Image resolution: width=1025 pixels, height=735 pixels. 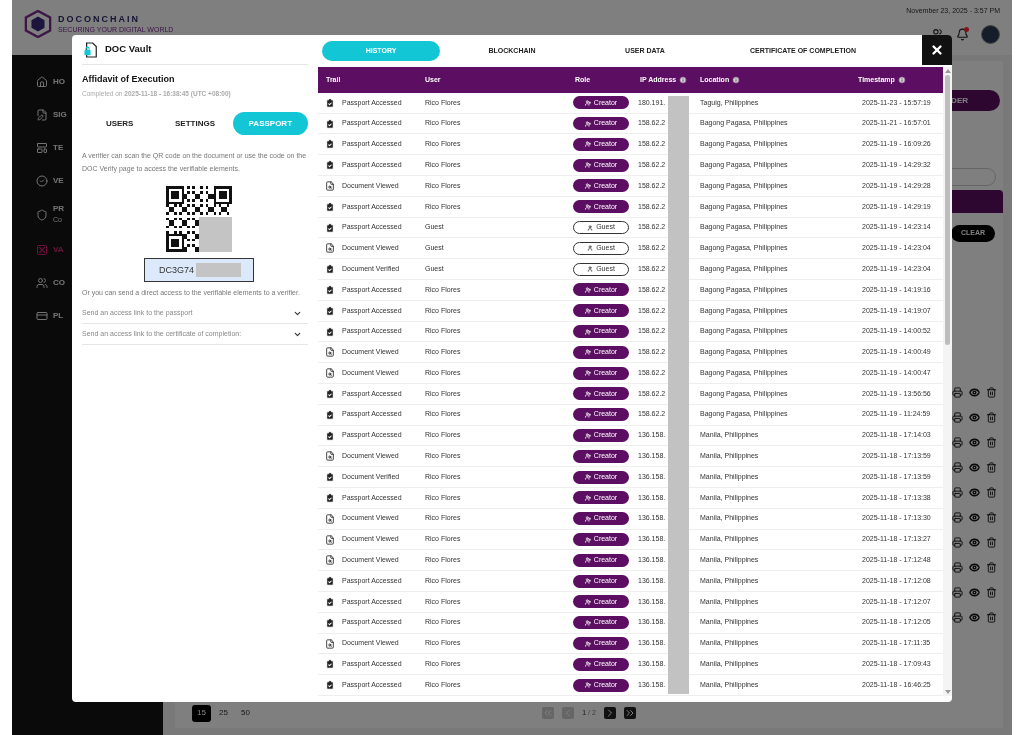 What do you see at coordinates (58, 147) in the screenshot?
I see `sidebar-label: TE` at bounding box center [58, 147].